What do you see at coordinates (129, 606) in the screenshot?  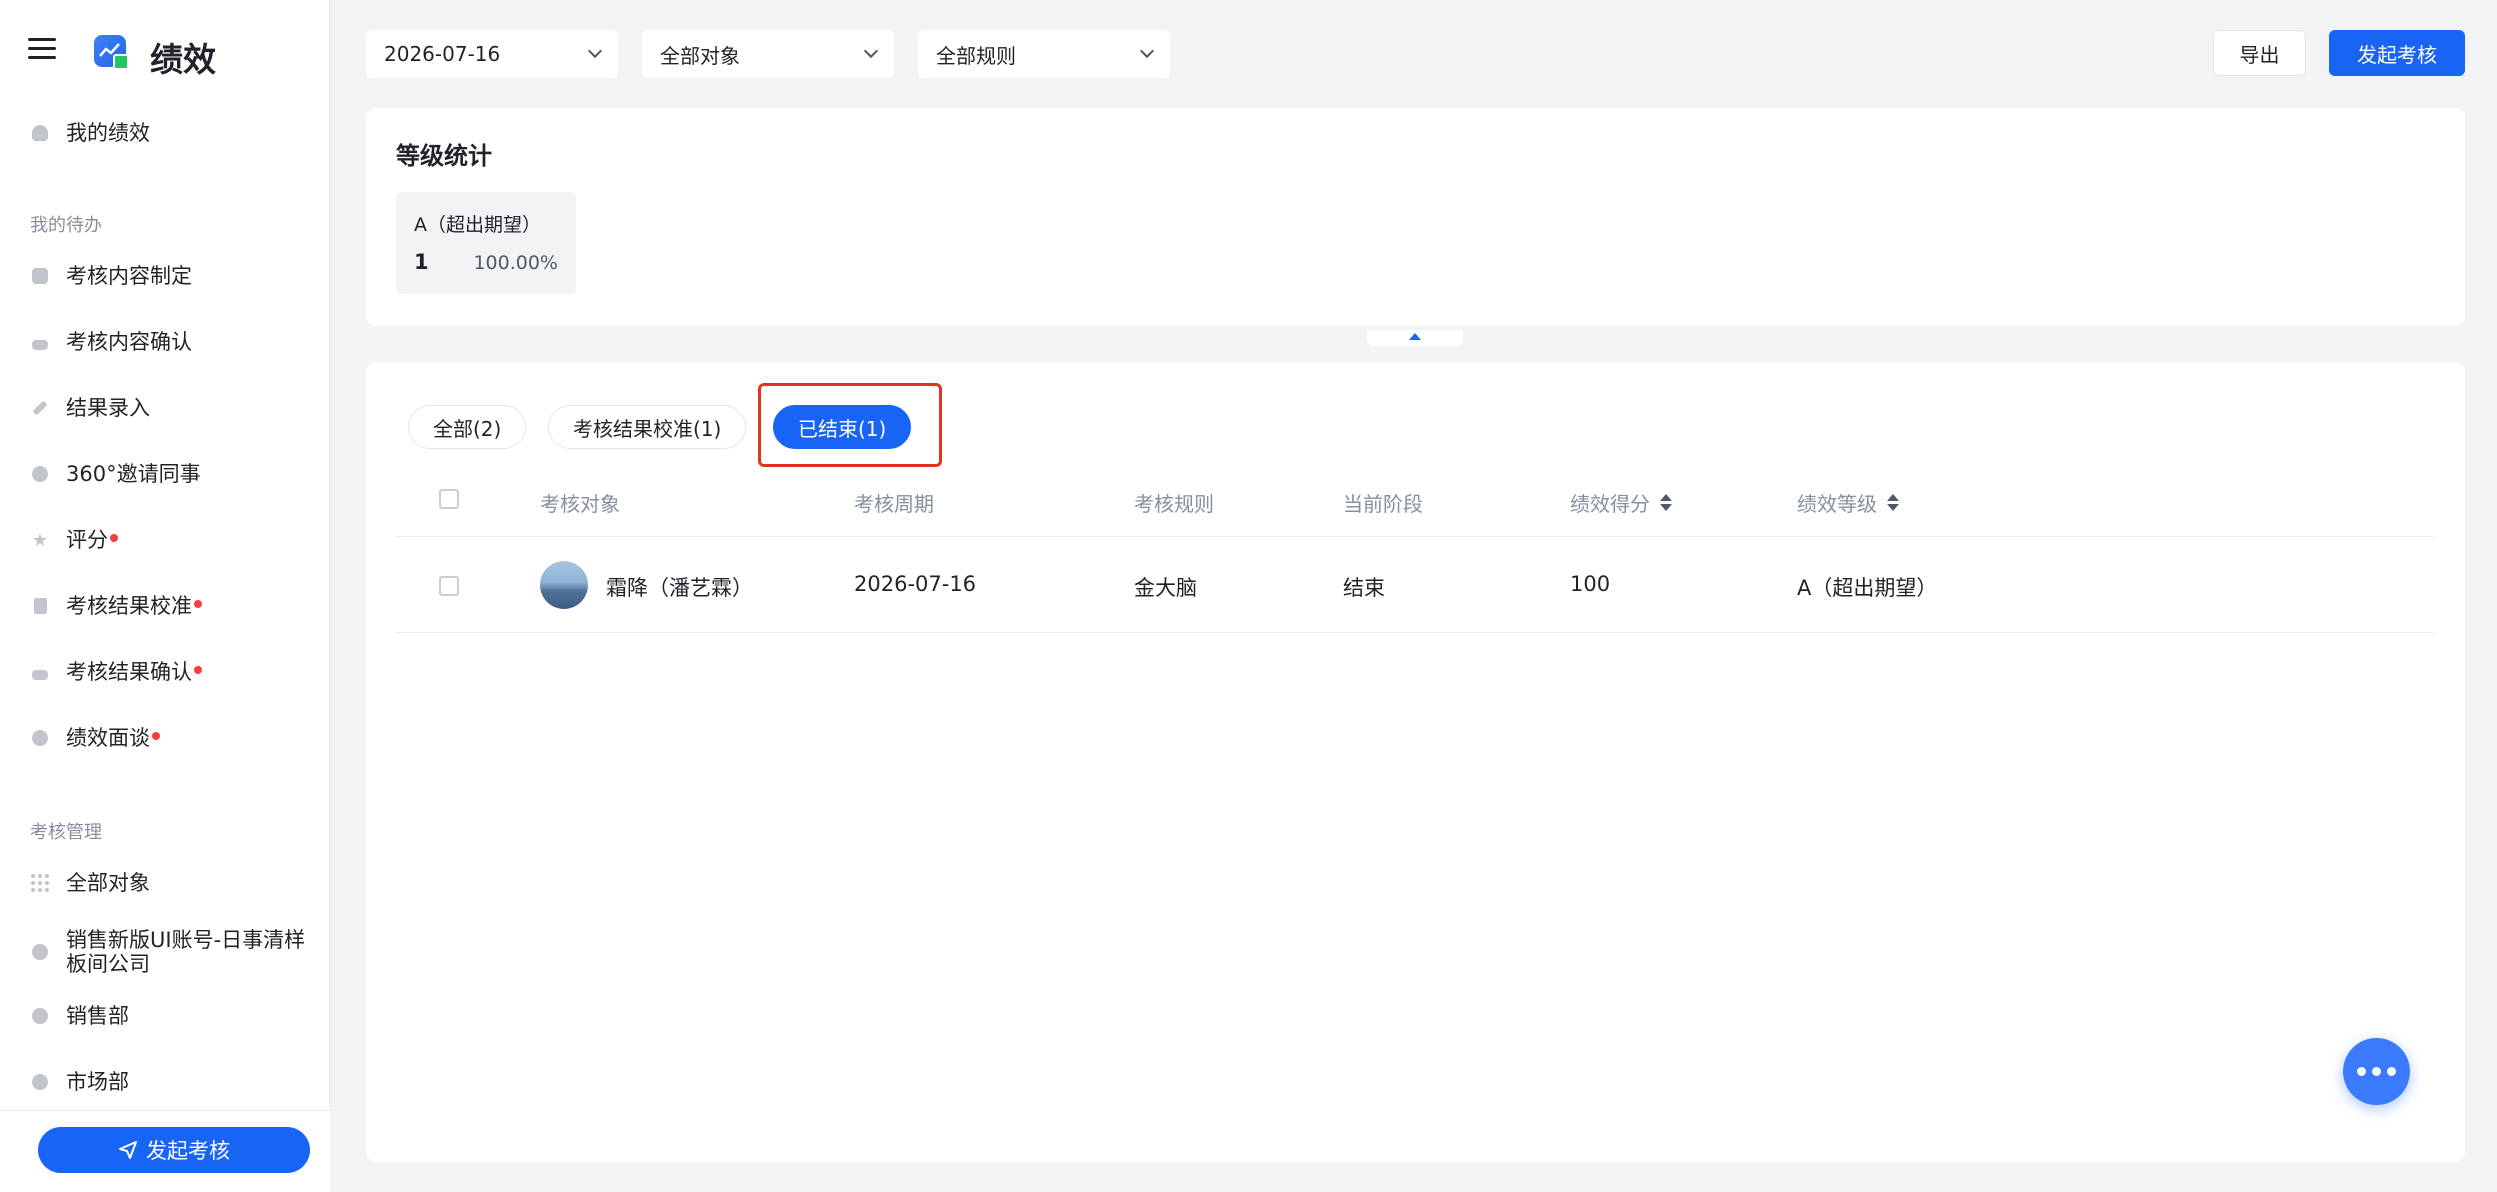 I see `sidebar-item-label: 考核结果校准` at bounding box center [129, 606].